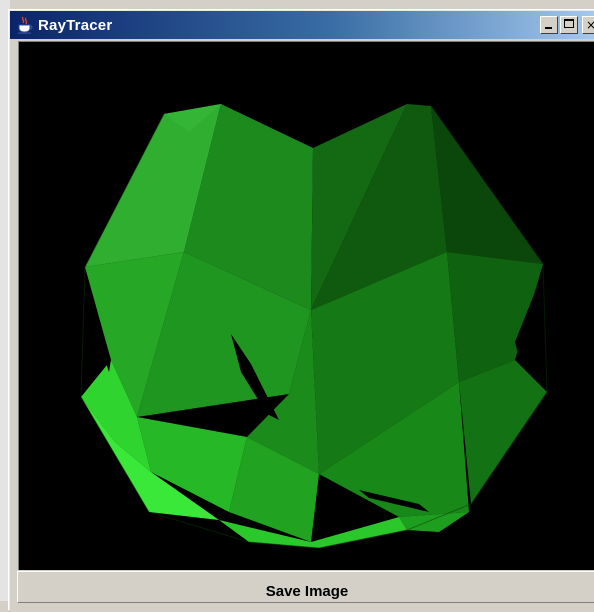 The width and height of the screenshot is (594, 612). Describe the element at coordinates (25, 25) in the screenshot. I see `java-cup-icon` at that location.